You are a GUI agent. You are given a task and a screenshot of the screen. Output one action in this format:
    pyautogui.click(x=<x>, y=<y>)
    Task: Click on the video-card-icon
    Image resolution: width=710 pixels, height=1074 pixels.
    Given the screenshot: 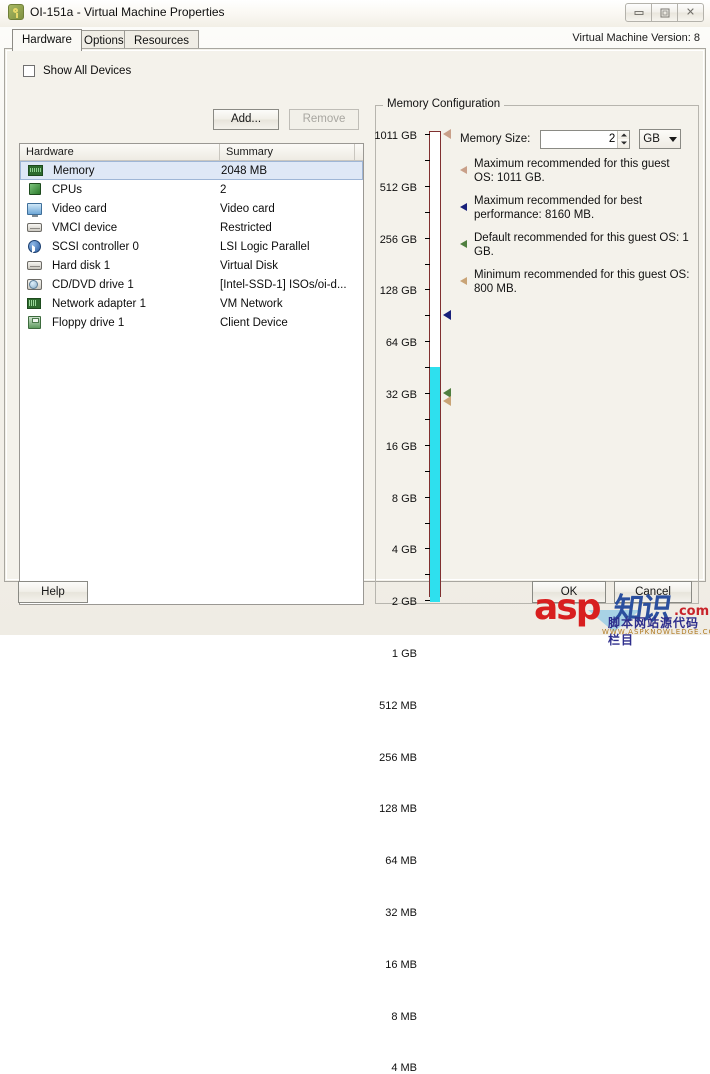 What is the action you would take?
    pyautogui.click(x=35, y=209)
    